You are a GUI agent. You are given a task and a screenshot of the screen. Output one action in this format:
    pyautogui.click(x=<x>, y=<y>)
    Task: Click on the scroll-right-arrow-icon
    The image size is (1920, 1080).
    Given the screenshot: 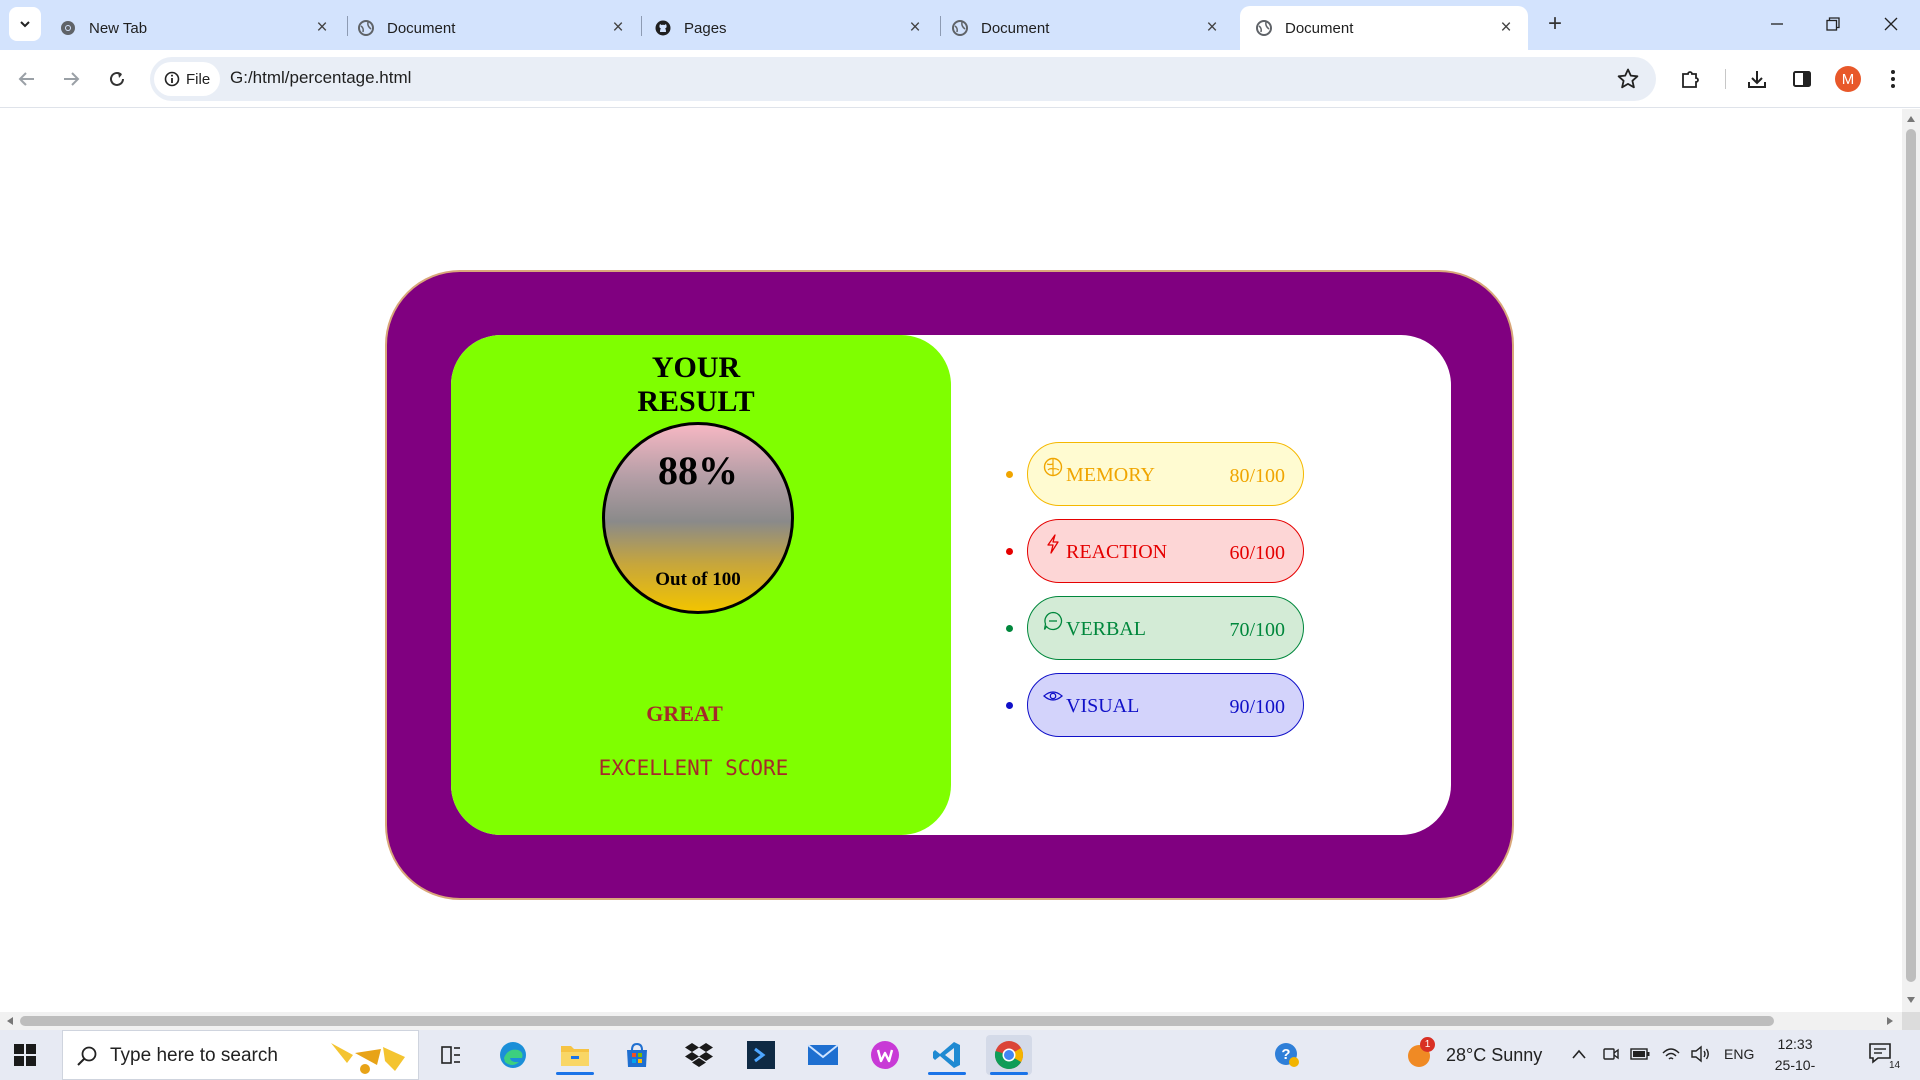 What is the action you would take?
    pyautogui.click(x=1890, y=1021)
    